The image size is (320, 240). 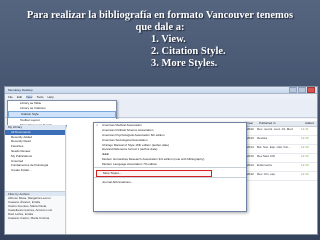 What do you see at coordinates (35, 218) in the screenshot?
I see `author-item: Caetano Castro, Maria Cristina` at bounding box center [35, 218].